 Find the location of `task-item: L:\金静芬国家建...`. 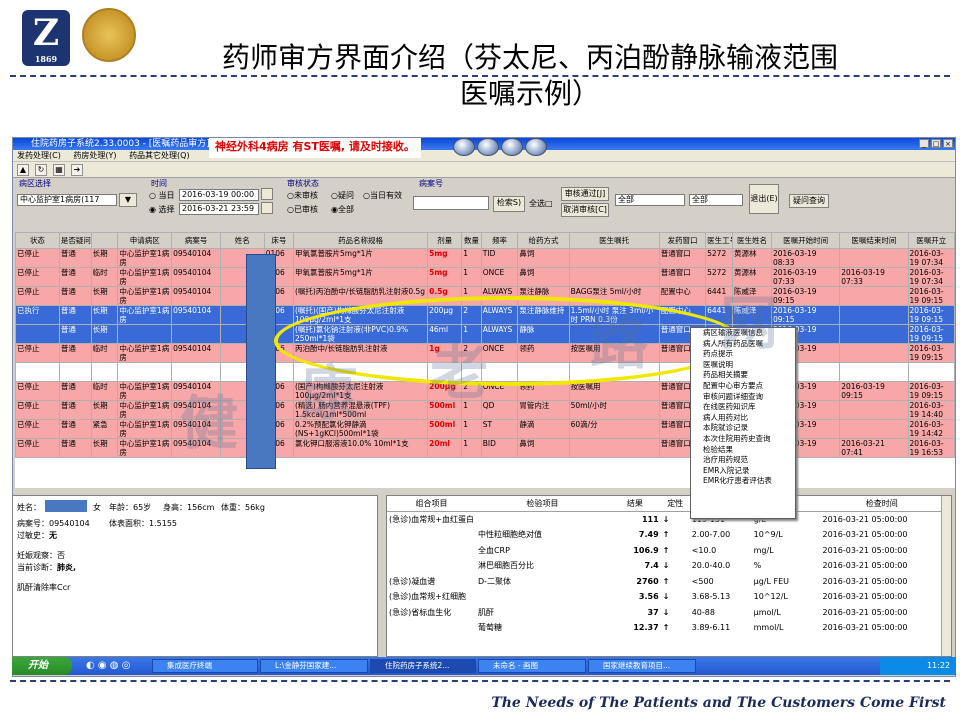

task-item: L:\金静芬国家建... is located at coordinates (314, 666).